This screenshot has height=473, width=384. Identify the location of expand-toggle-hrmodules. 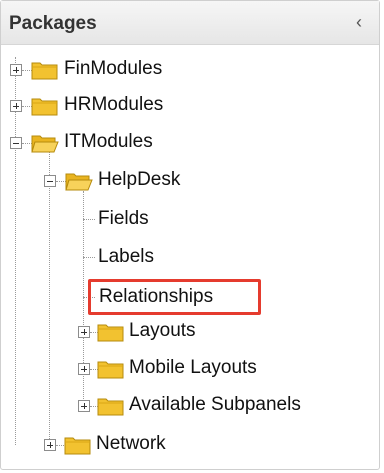
(16, 106).